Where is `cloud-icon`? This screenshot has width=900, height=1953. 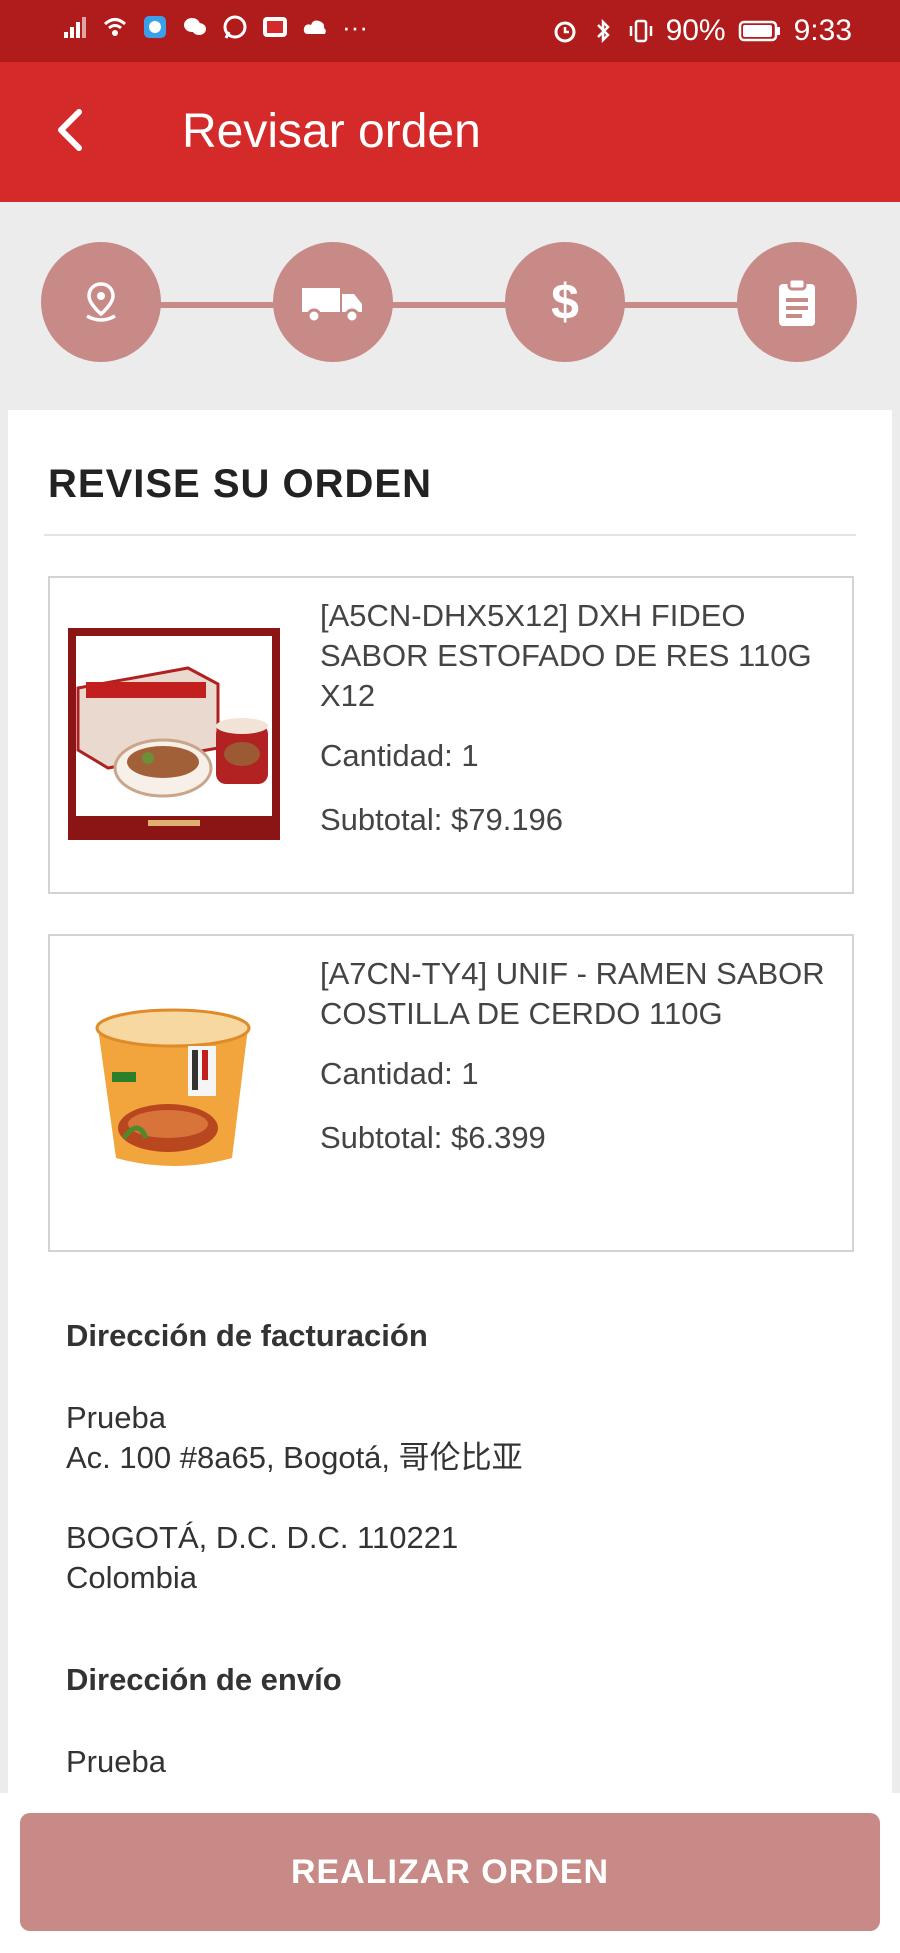
cloud-icon is located at coordinates (314, 27).